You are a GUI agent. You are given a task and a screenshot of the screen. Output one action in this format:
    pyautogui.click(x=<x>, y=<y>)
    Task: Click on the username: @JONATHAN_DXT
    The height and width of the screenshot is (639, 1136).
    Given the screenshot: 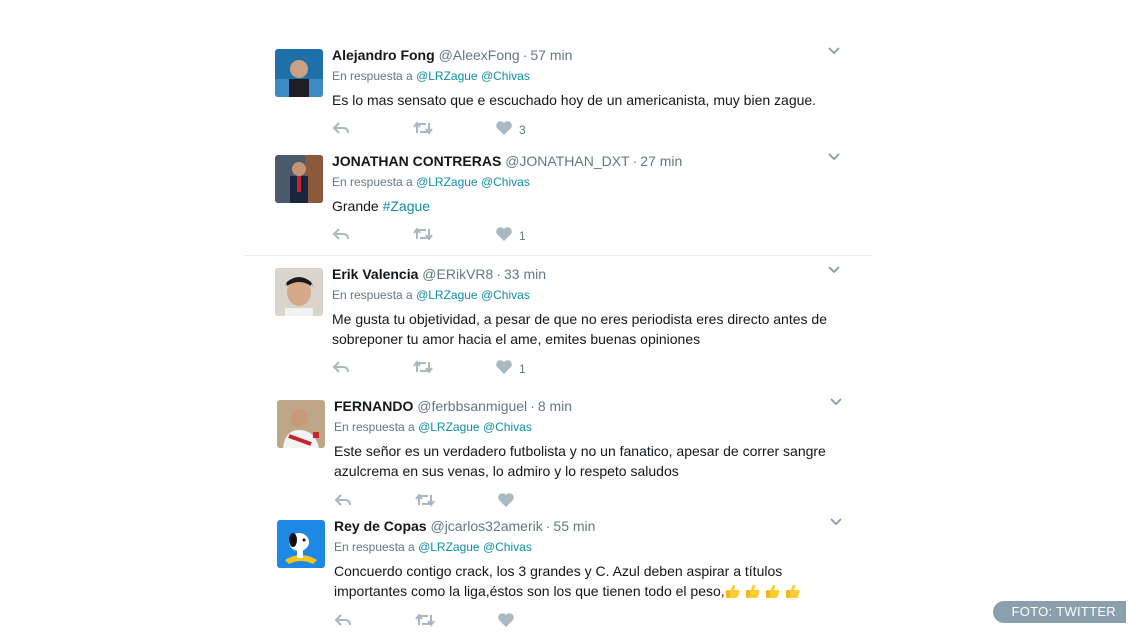 What is the action you would take?
    pyautogui.click(x=567, y=161)
    